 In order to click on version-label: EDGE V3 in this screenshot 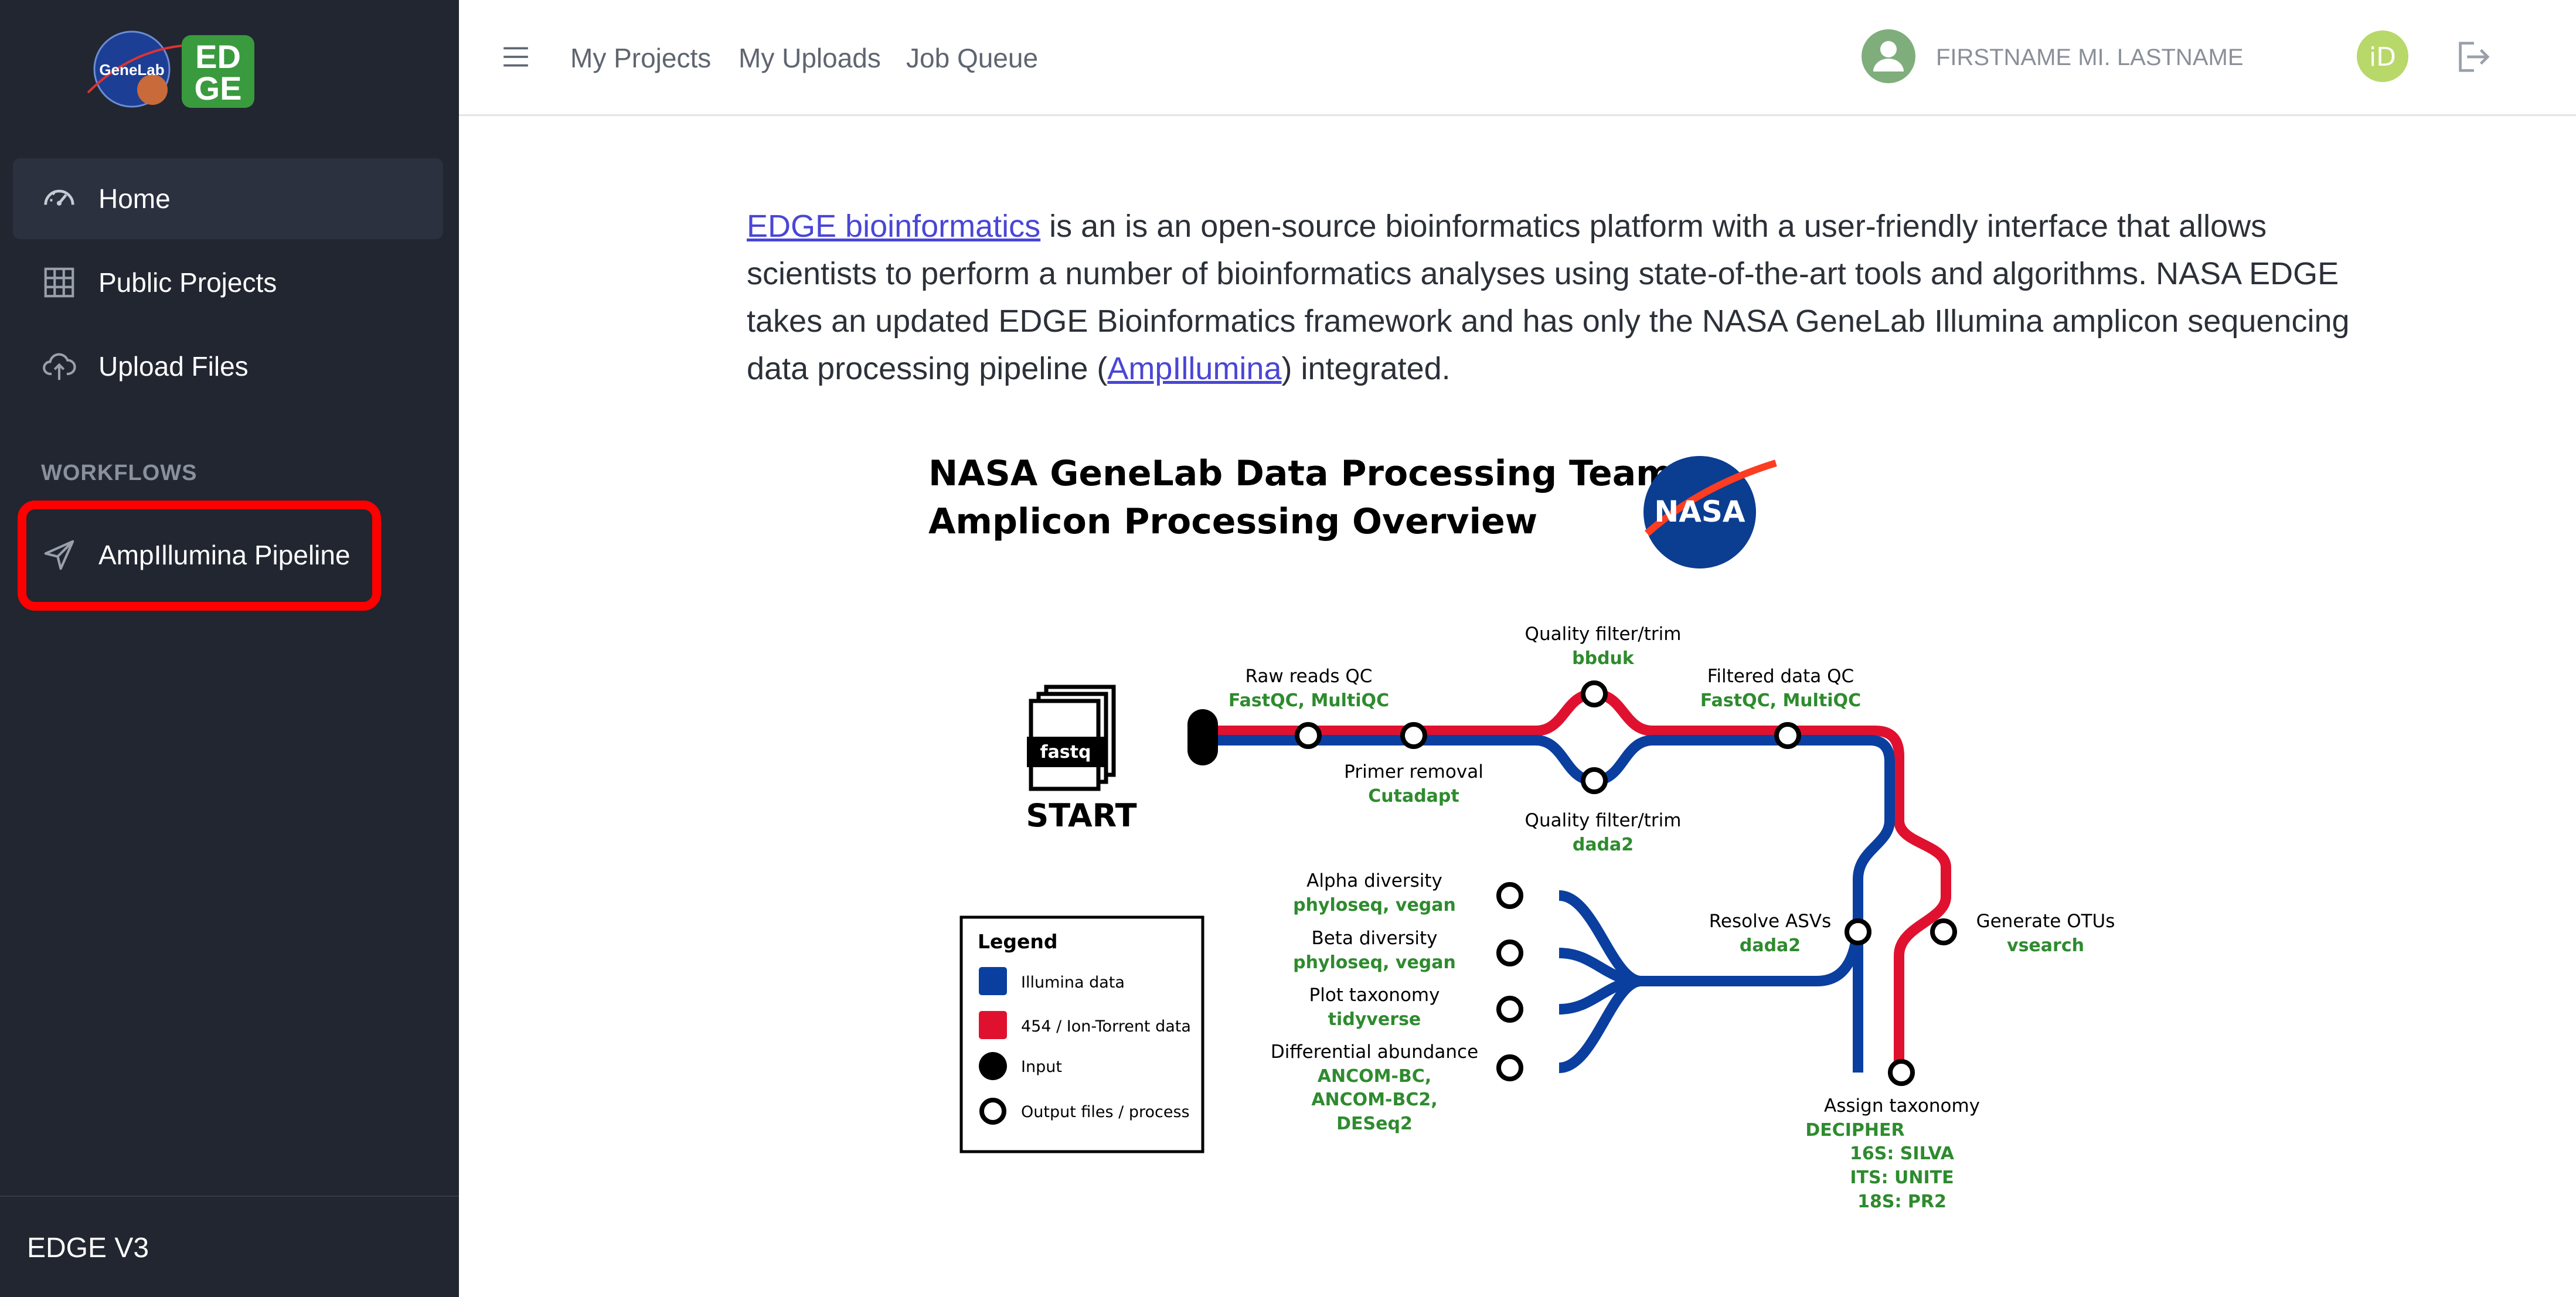, I will do `click(88, 1248)`.